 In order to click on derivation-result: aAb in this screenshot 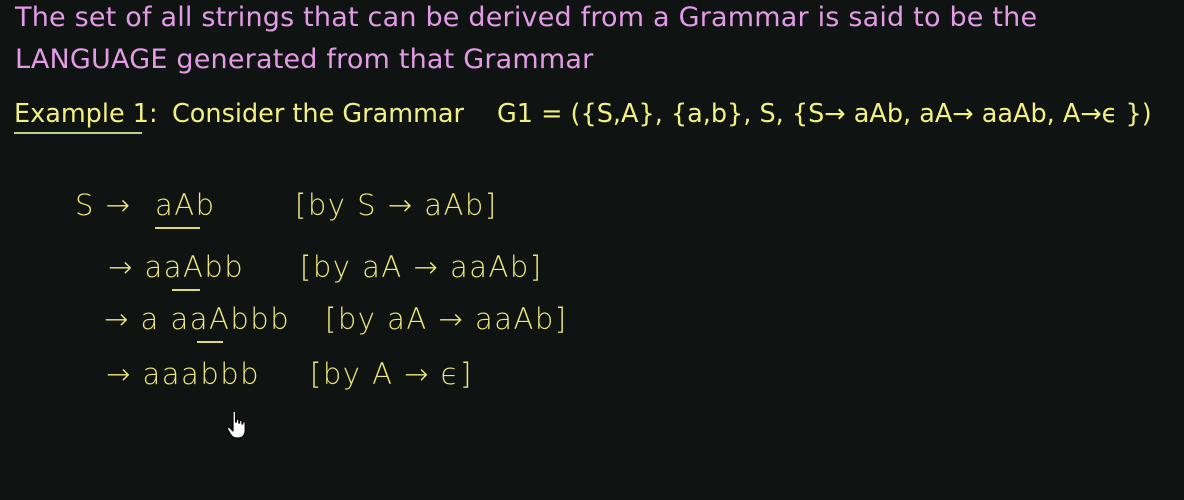, I will do `click(185, 205)`.